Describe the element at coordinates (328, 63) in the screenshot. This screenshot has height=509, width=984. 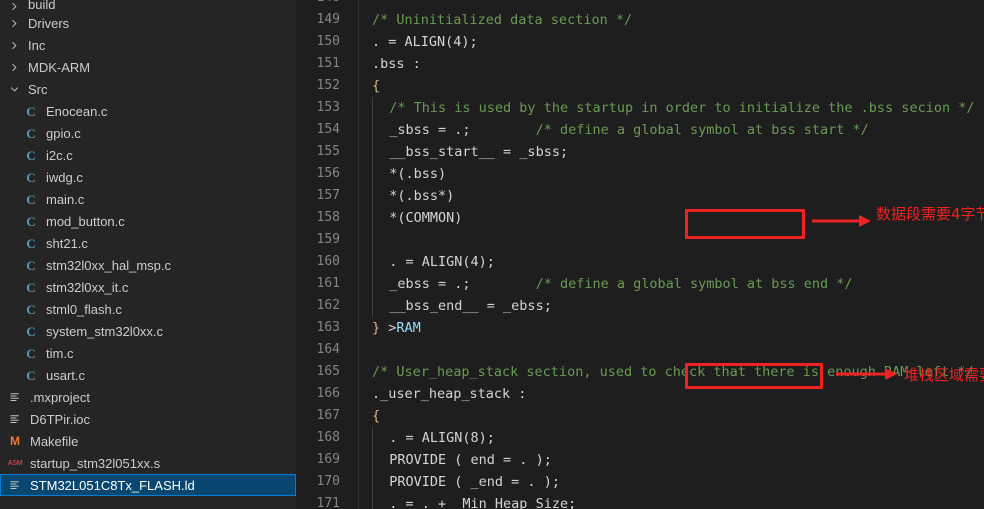
I see `line-number: 151` at that location.